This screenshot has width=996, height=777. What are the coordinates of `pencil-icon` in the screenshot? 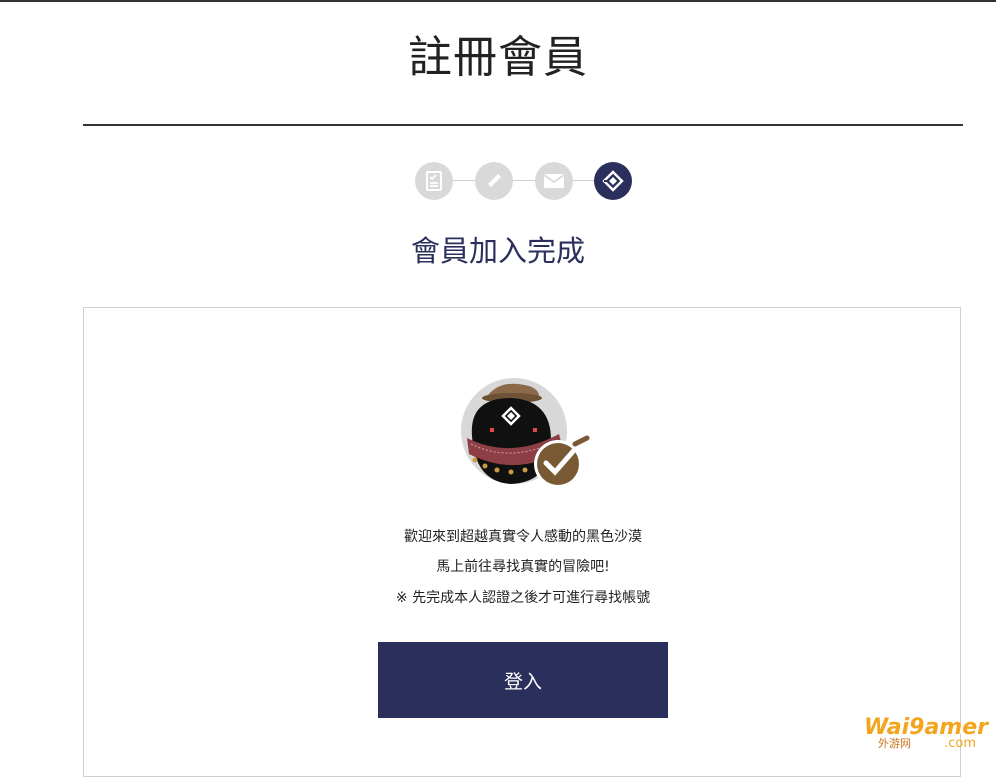 It's located at (494, 181).